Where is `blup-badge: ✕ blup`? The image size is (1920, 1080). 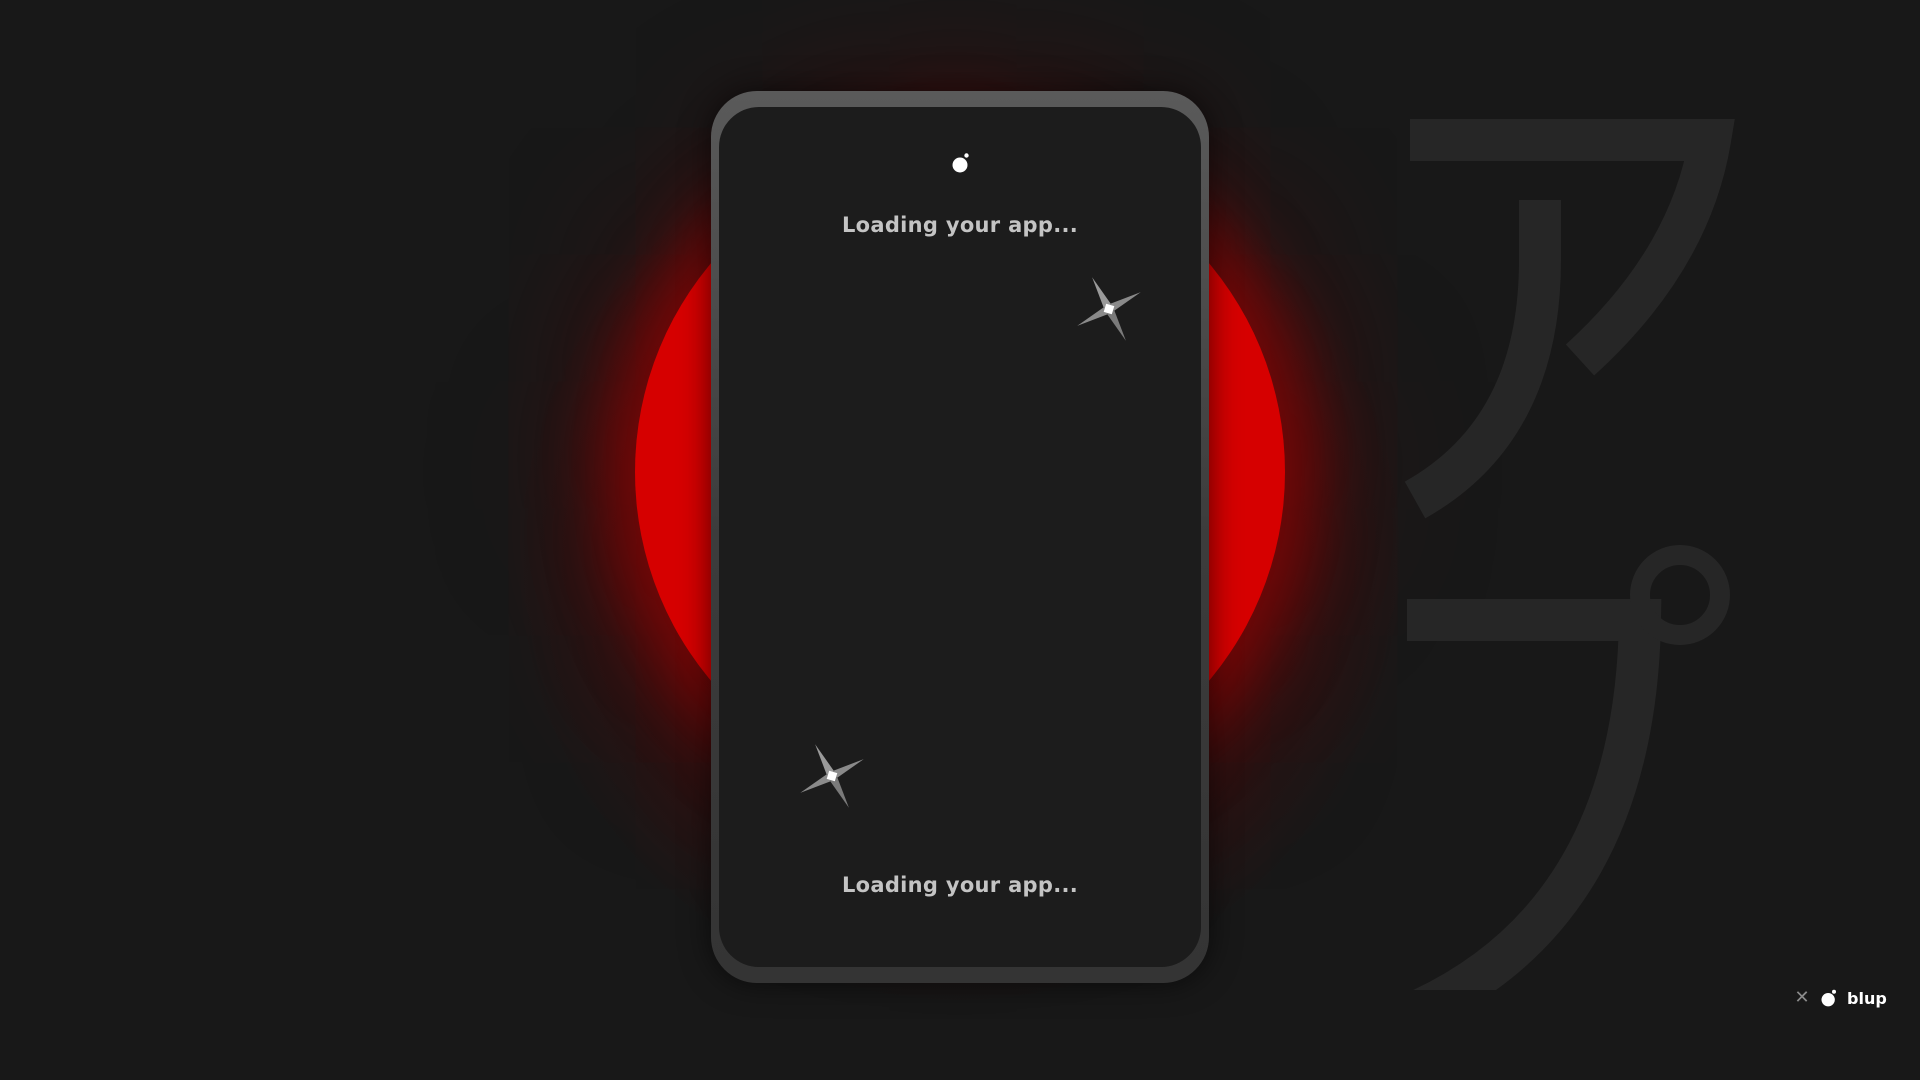 blup-badge: ✕ blup is located at coordinates (1840, 998).